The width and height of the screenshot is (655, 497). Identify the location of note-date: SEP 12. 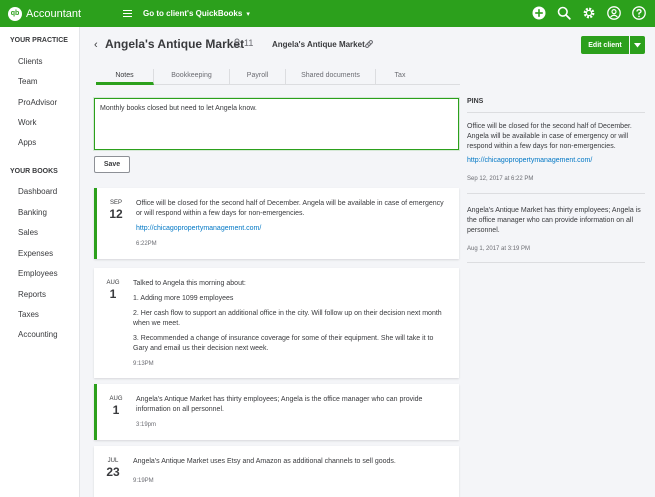
(116, 210).